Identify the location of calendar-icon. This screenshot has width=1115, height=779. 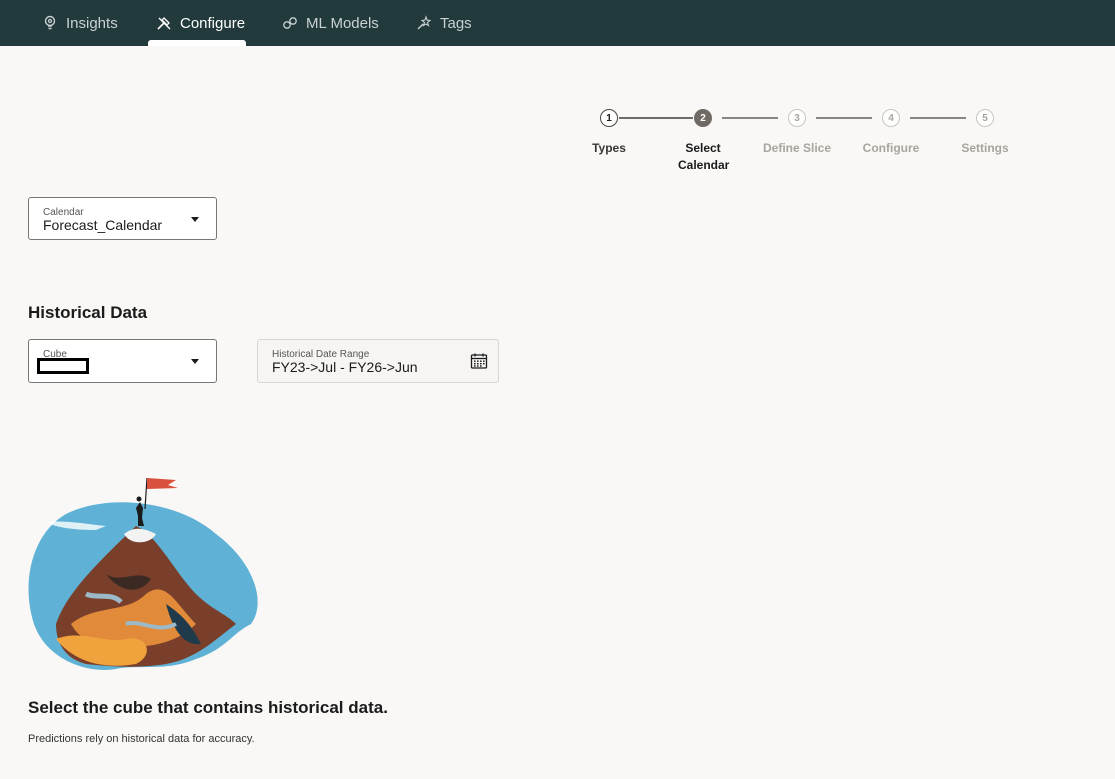
(479, 361).